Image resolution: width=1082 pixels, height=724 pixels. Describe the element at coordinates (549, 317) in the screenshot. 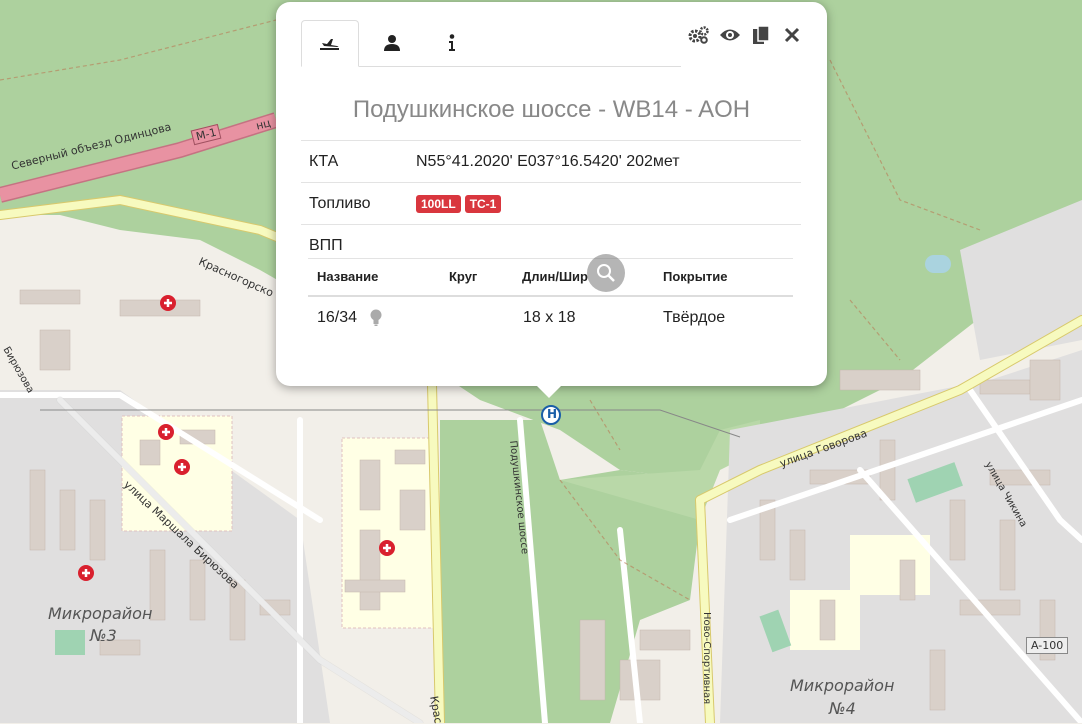

I see `runway-dimensions: 18 x 18` at that location.